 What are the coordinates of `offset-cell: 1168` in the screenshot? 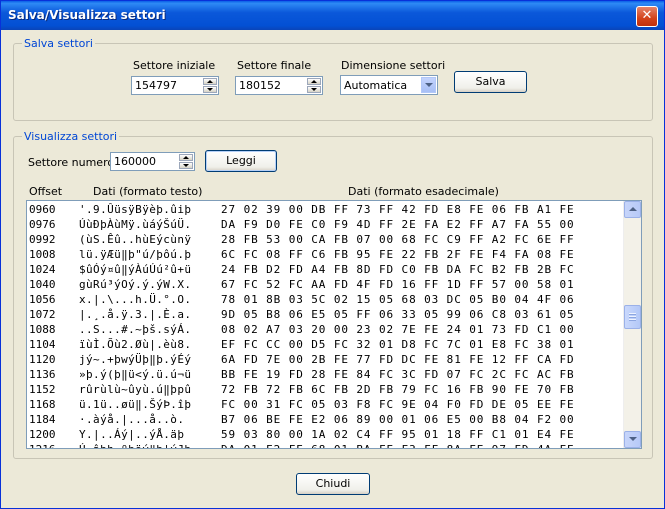 It's located at (42, 404).